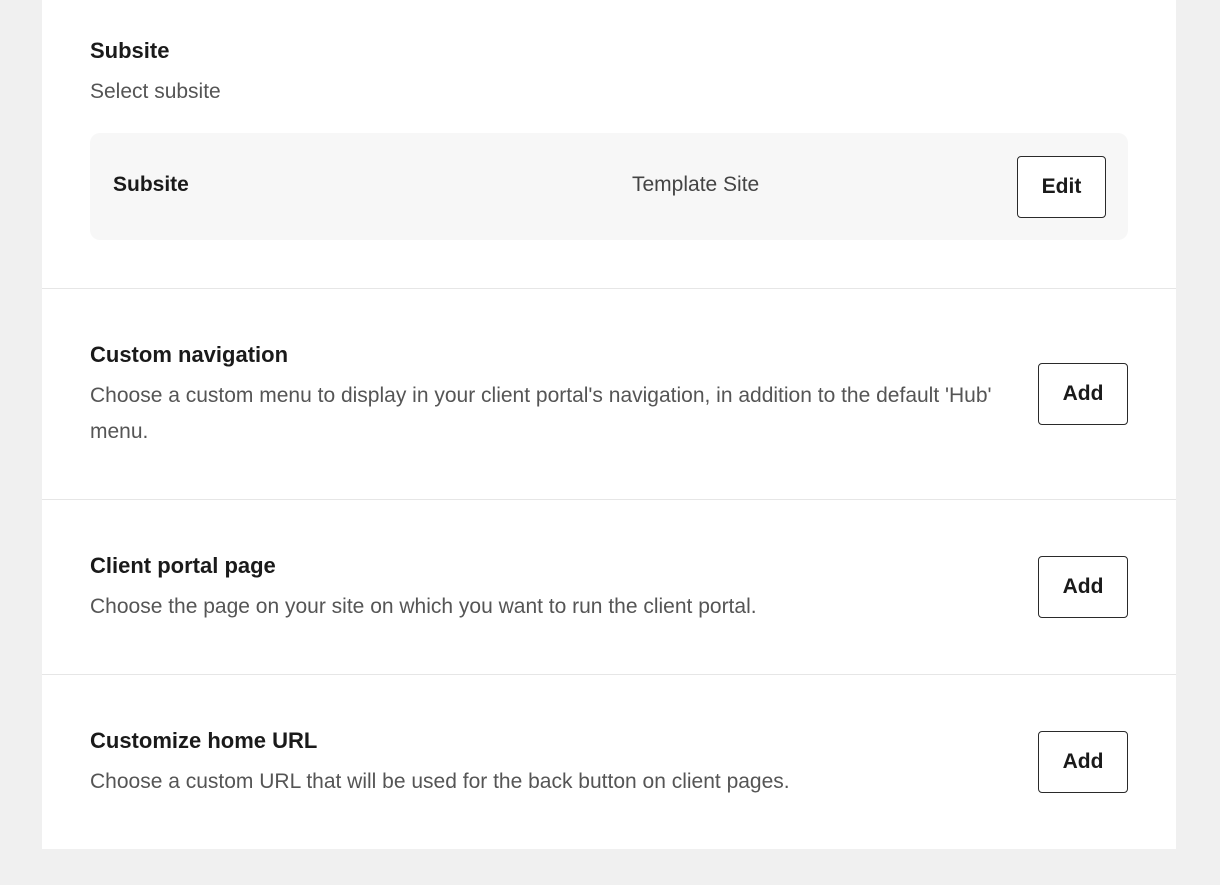 Image resolution: width=1220 pixels, height=885 pixels. Describe the element at coordinates (609, 186) in the screenshot. I see `subsite-row: Subsite Template Site Edit` at that location.